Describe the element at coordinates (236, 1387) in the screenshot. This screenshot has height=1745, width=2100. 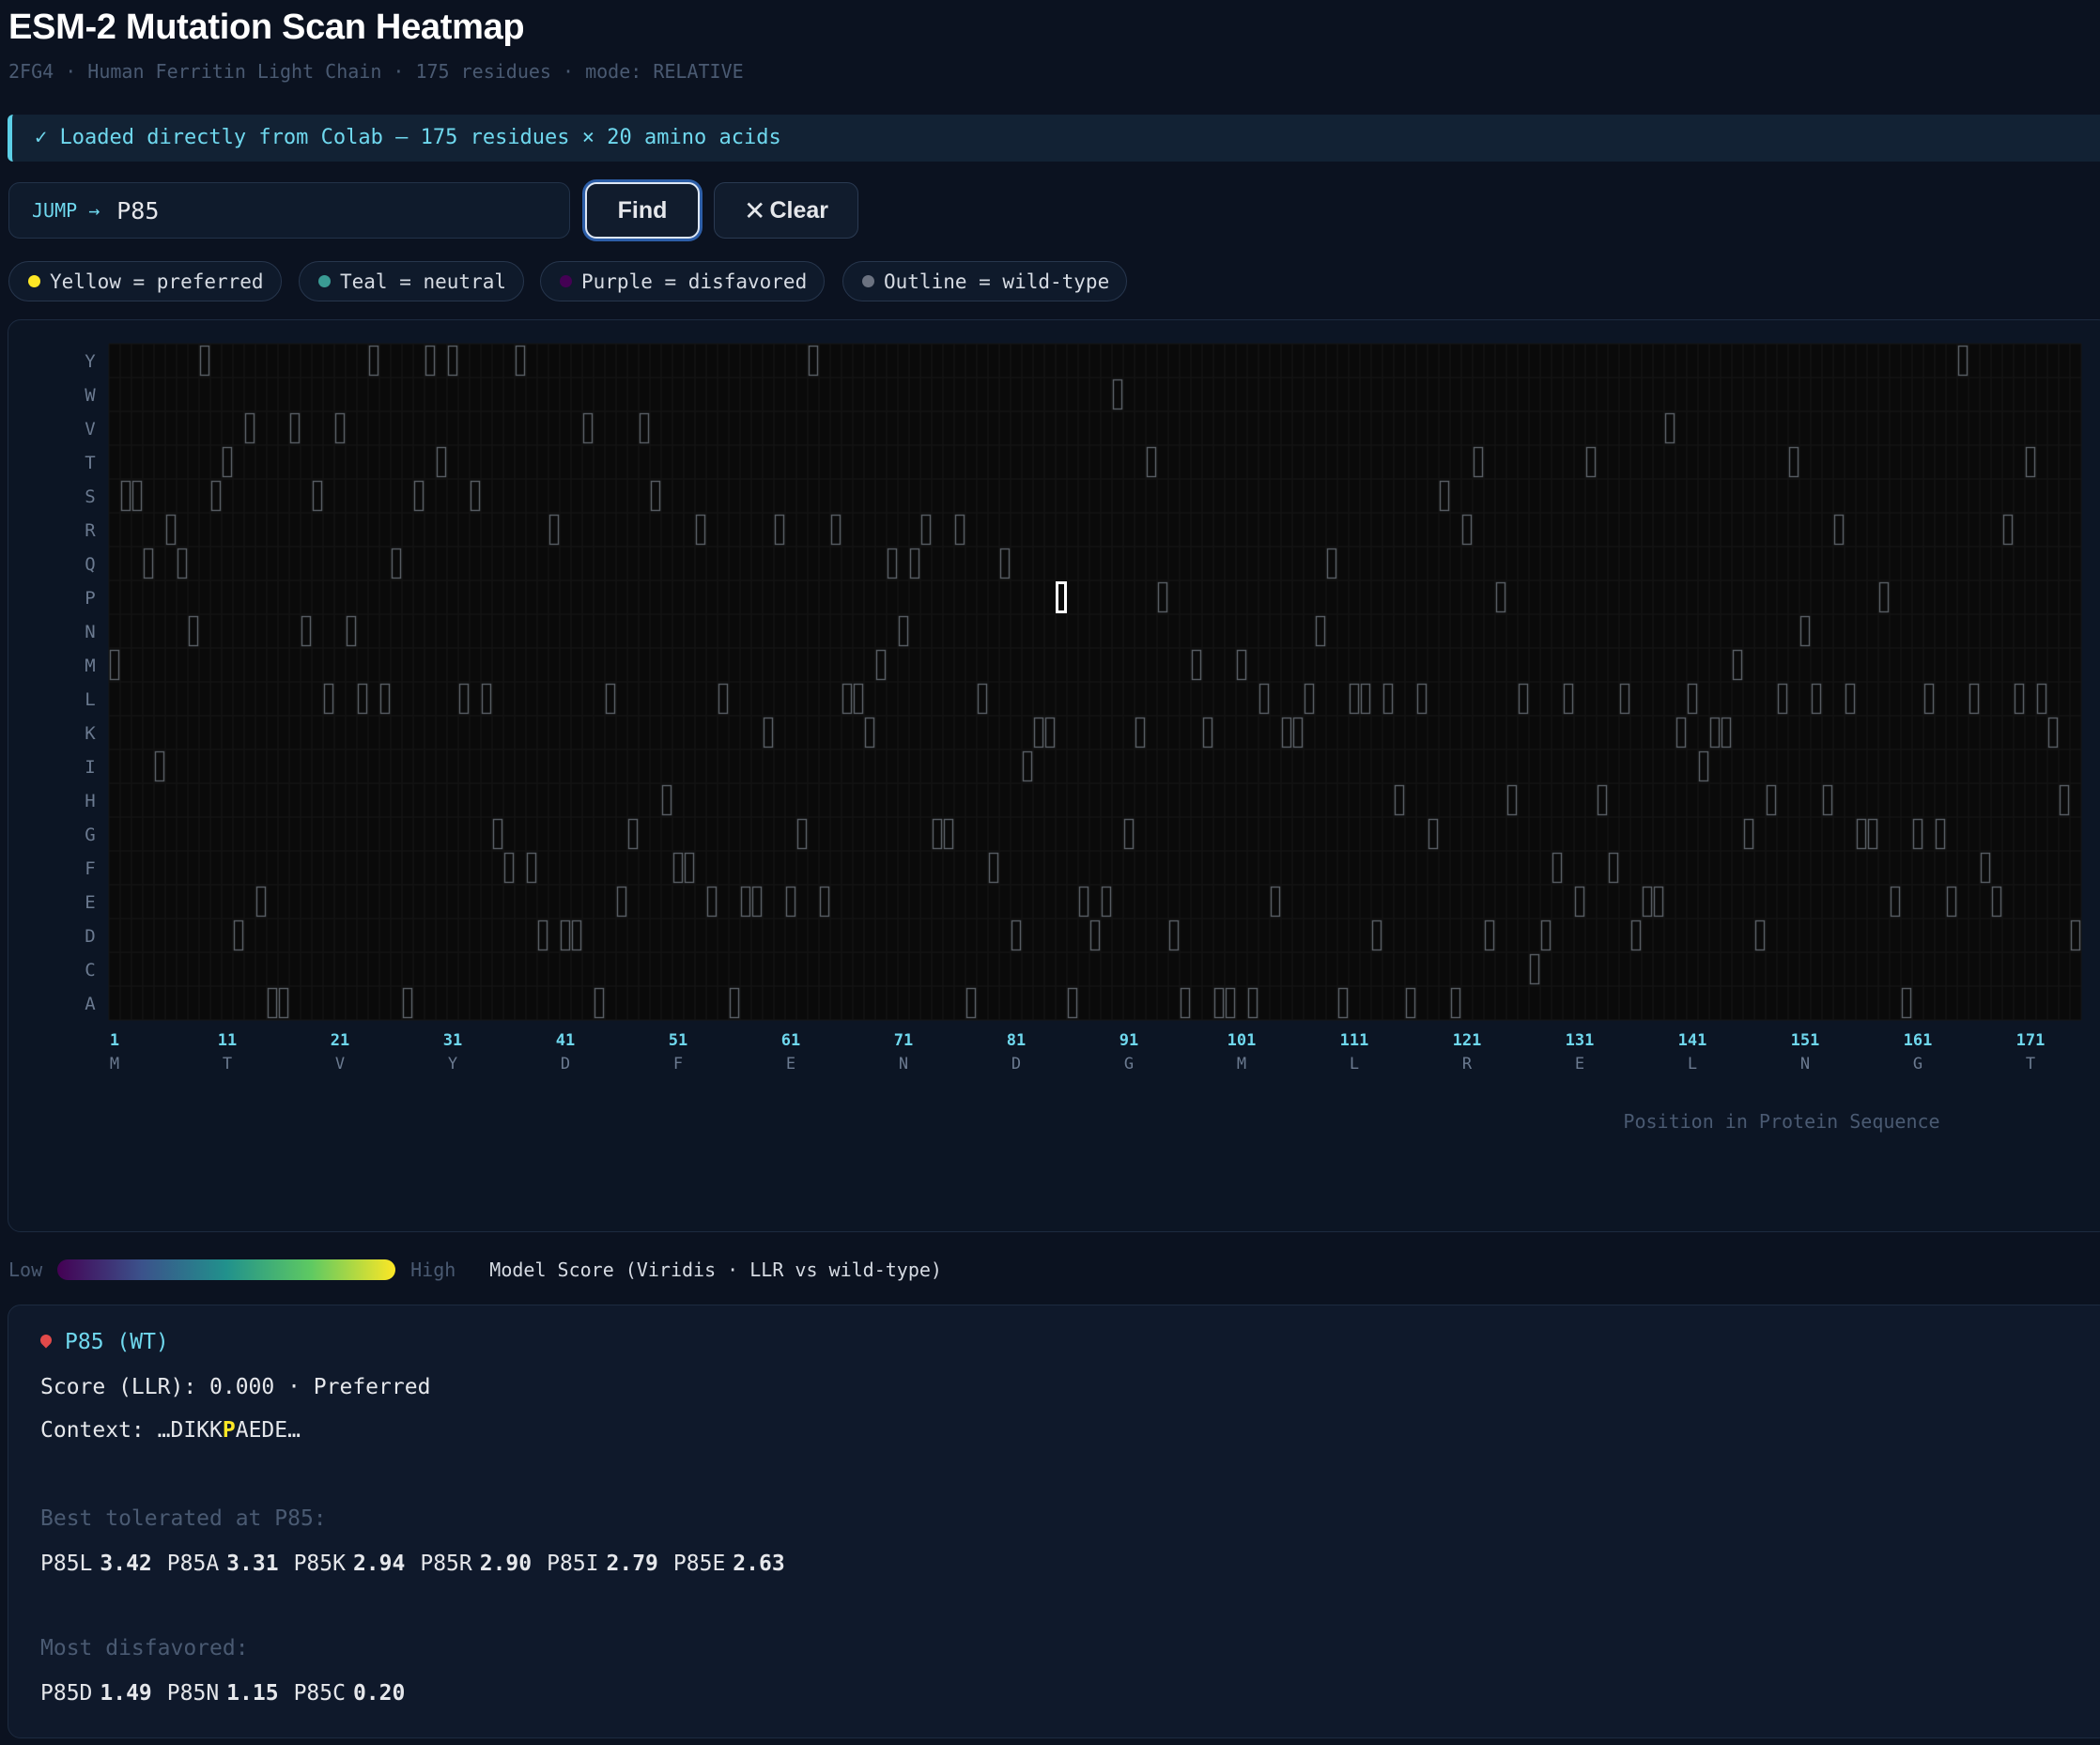
I see `detail-score: Score (LLR): 0.000 · Preferred` at that location.